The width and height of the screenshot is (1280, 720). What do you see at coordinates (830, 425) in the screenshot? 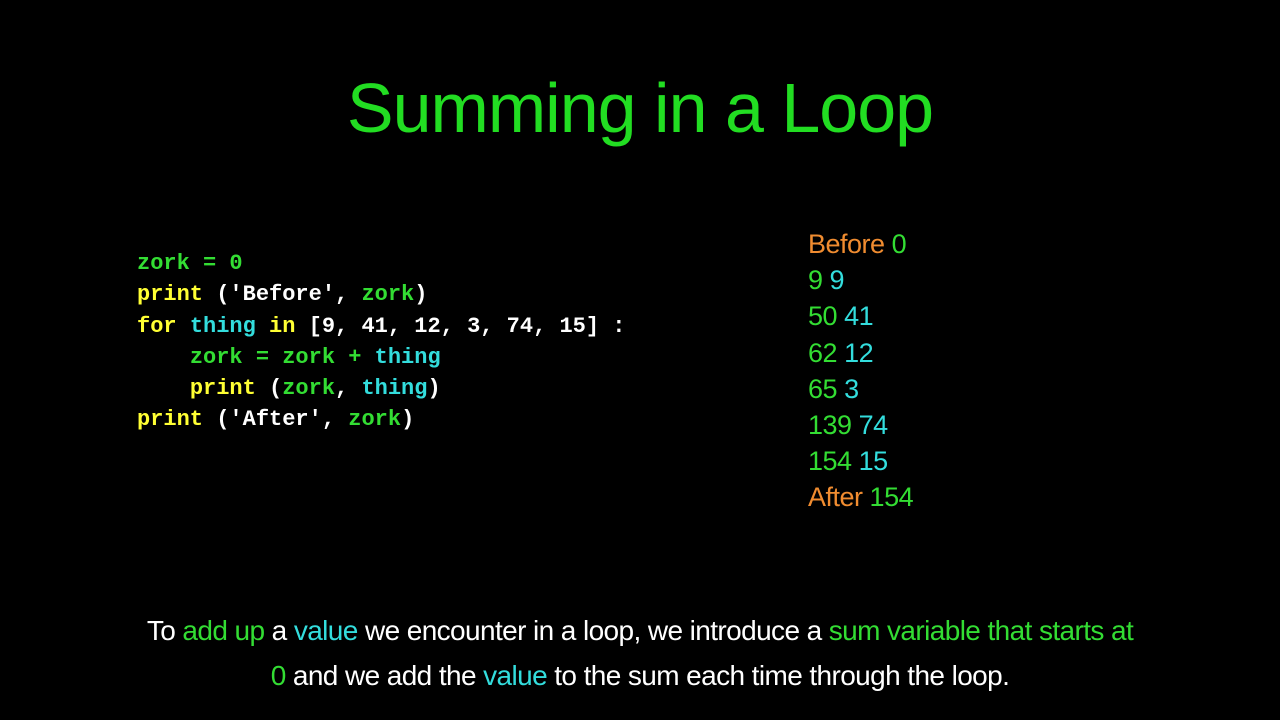
I see `output-sum: 139` at bounding box center [830, 425].